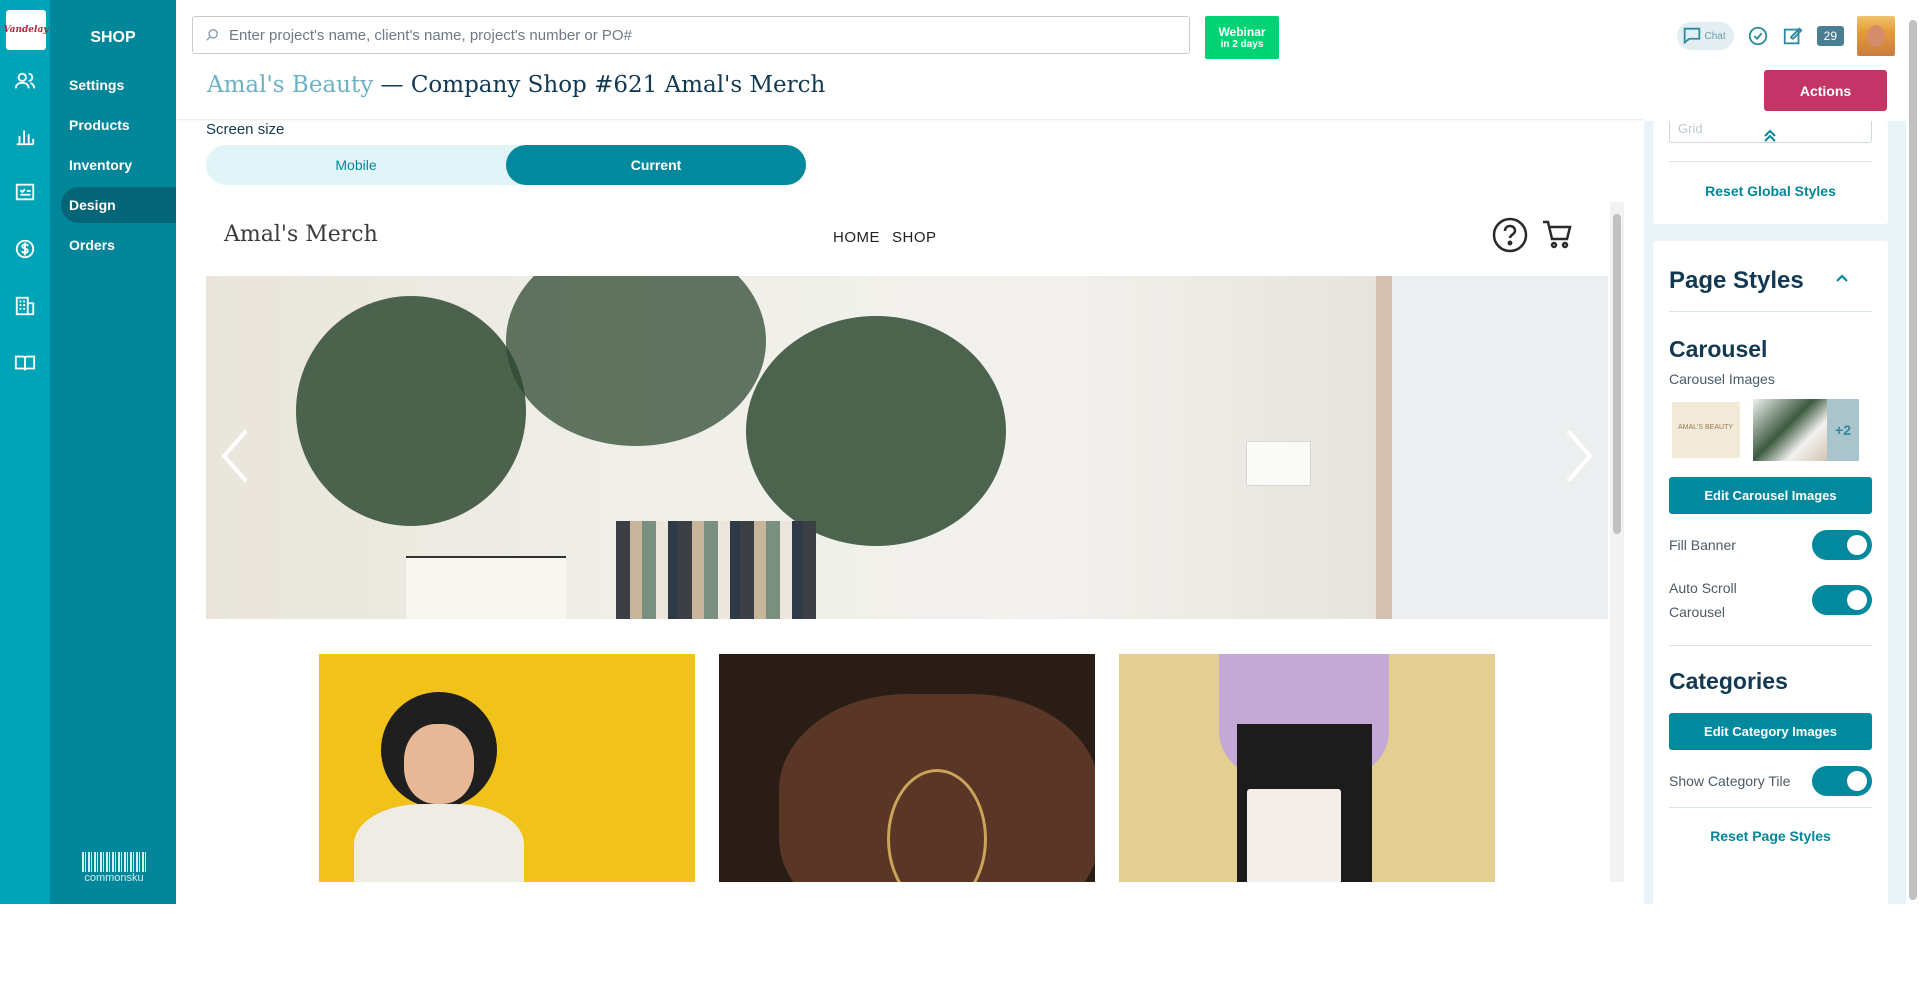  What do you see at coordinates (856, 237) in the screenshot?
I see `shop-nav-home: HOME` at bounding box center [856, 237].